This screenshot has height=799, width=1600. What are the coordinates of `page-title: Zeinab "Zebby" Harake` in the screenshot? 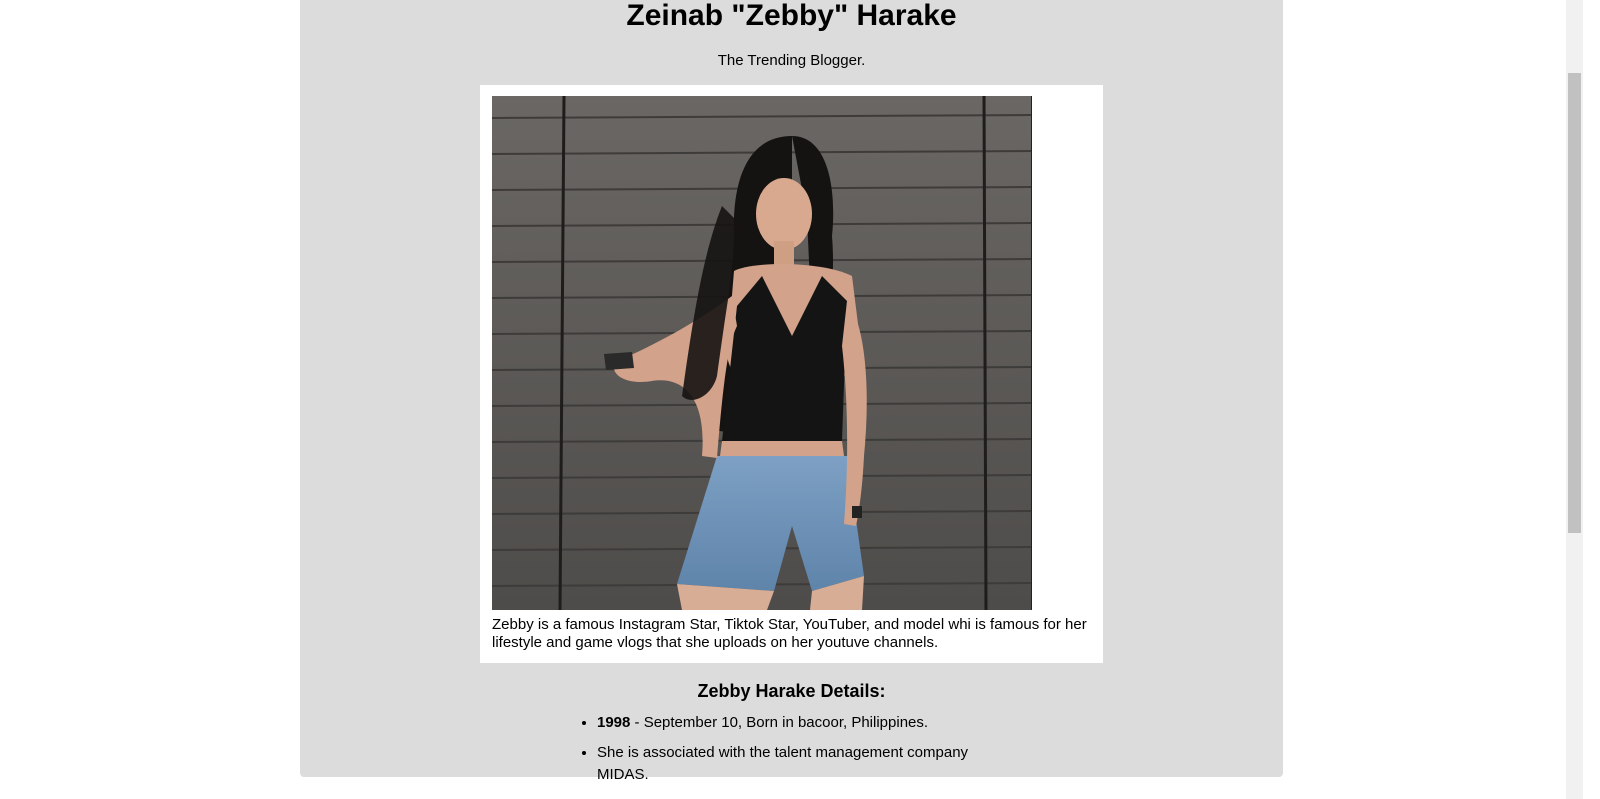 It's located at (791, 16).